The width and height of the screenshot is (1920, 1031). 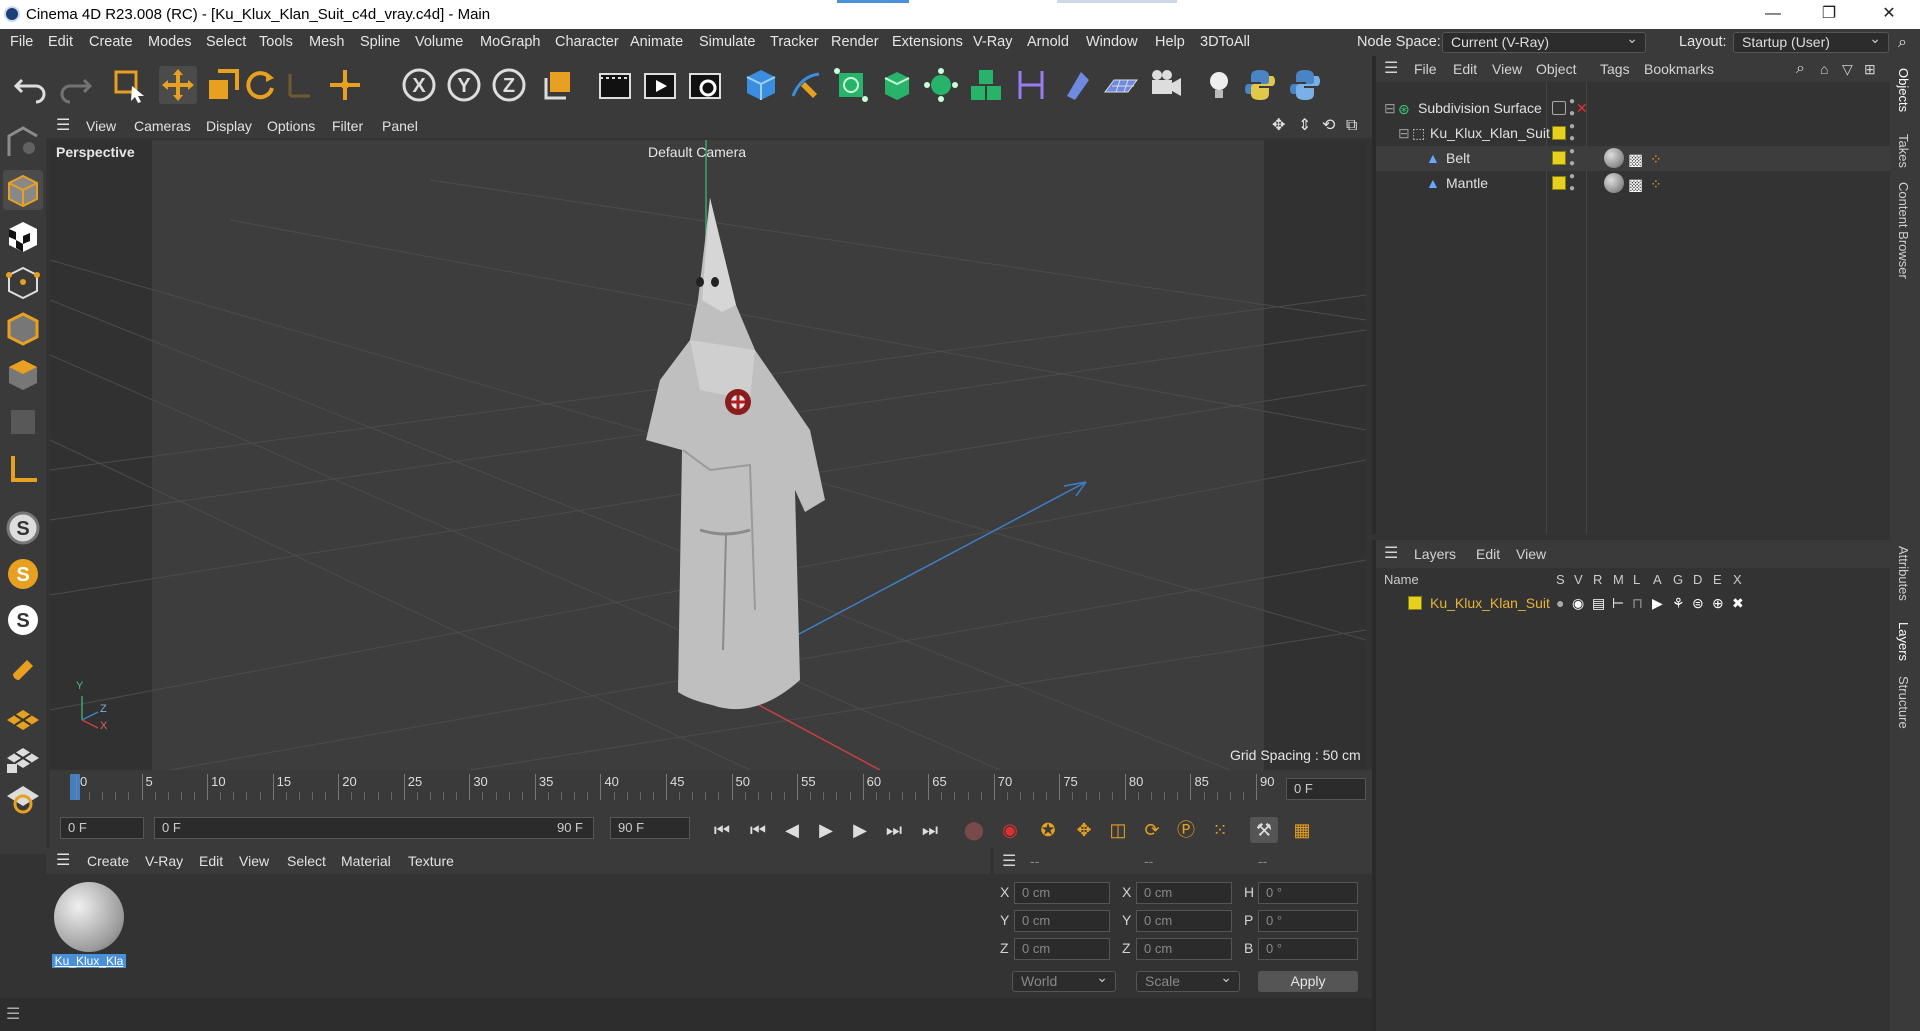 I want to click on y-axis-lock-icon: Y, so click(x=464, y=85).